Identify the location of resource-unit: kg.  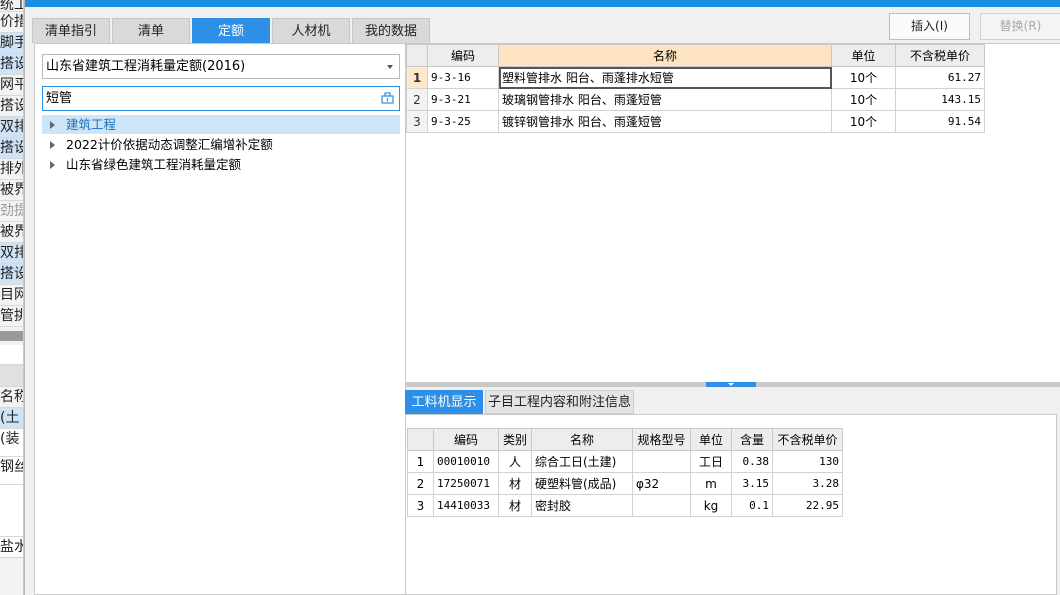
(711, 505).